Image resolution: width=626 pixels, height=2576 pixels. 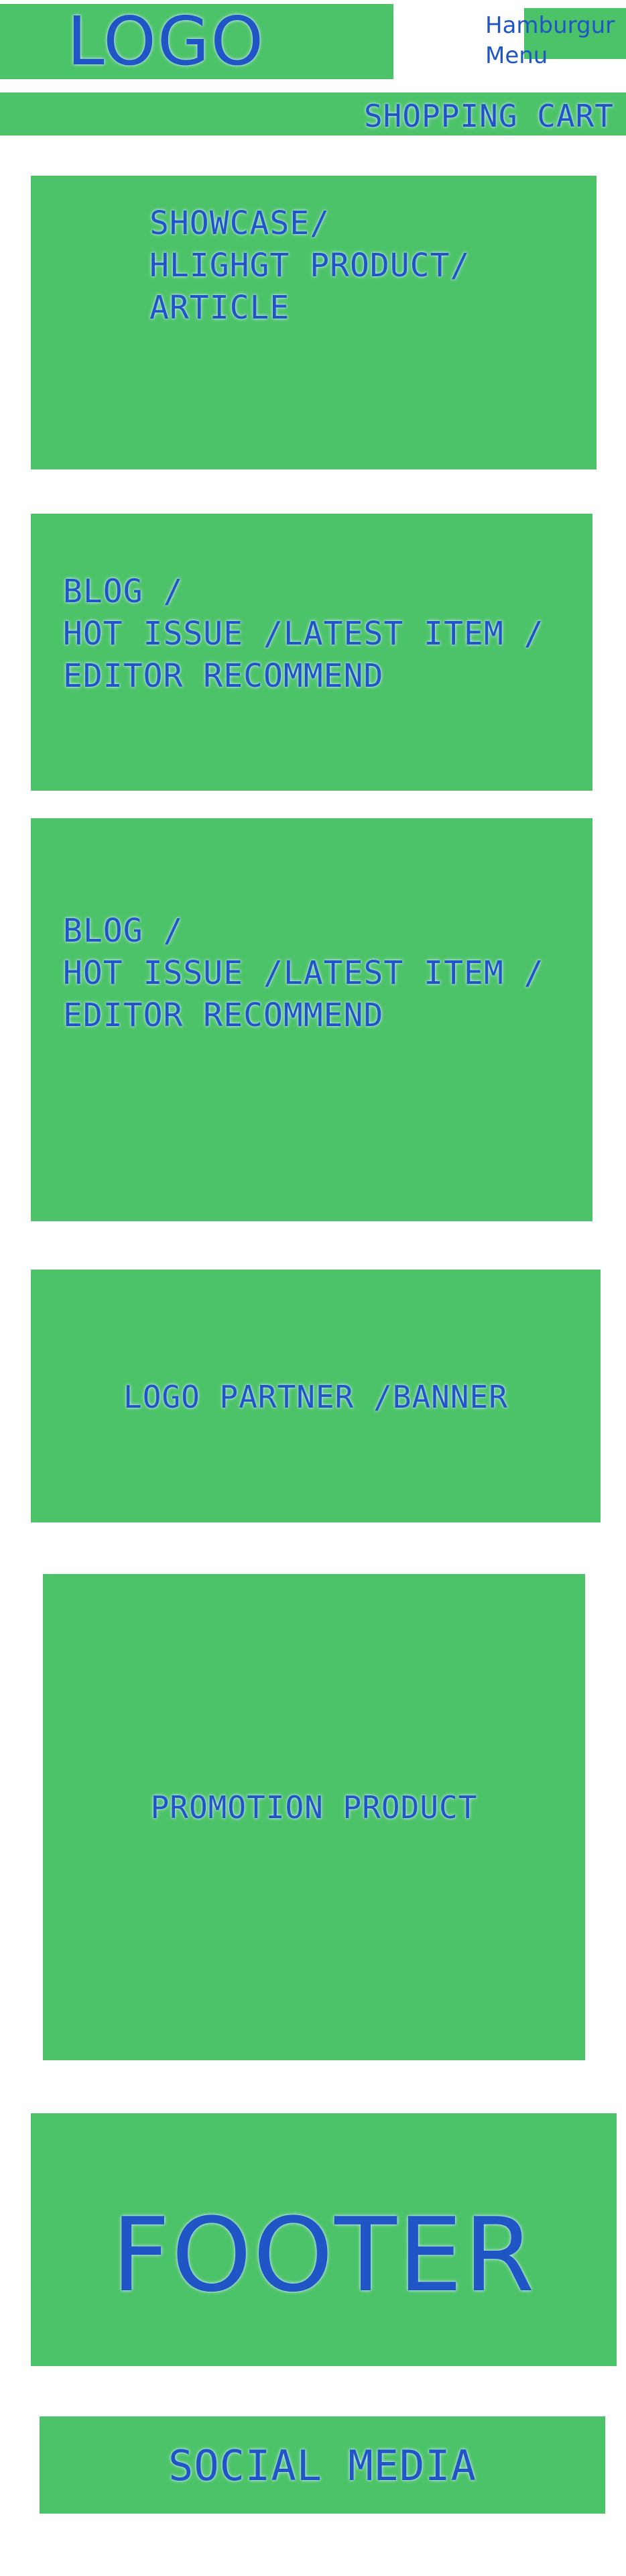 I want to click on logo-placeholder: LOGO, so click(x=196, y=41).